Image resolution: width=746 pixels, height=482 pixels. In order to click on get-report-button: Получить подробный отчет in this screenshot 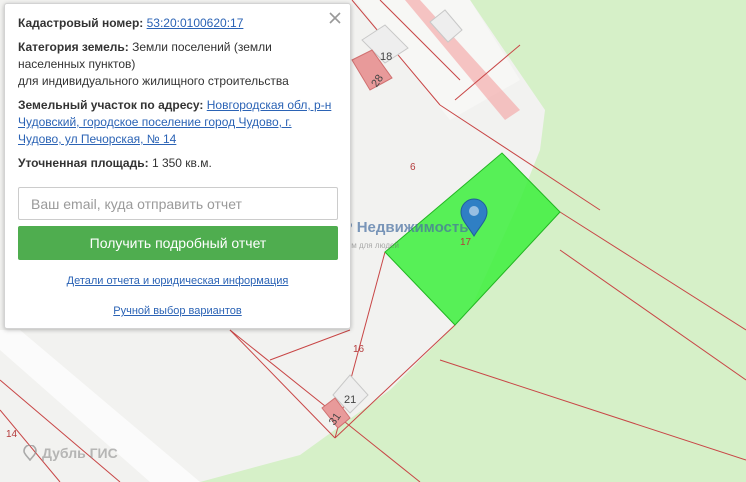, I will do `click(178, 243)`.